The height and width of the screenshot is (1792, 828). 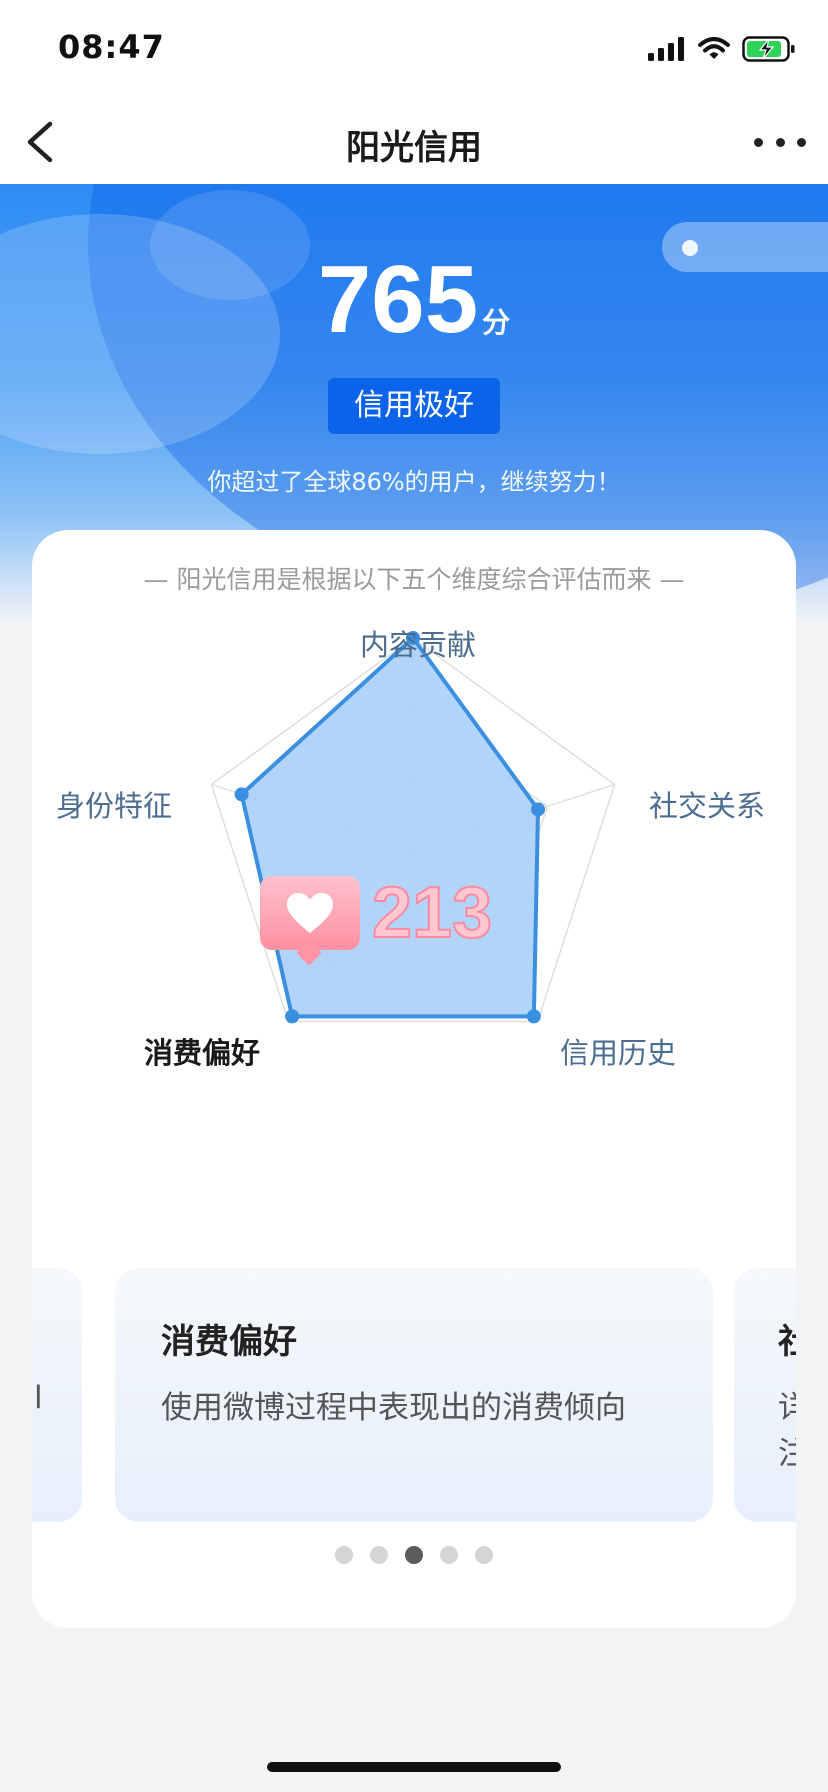 What do you see at coordinates (114, 804) in the screenshot?
I see `dimension-label-identity: 身份特征` at bounding box center [114, 804].